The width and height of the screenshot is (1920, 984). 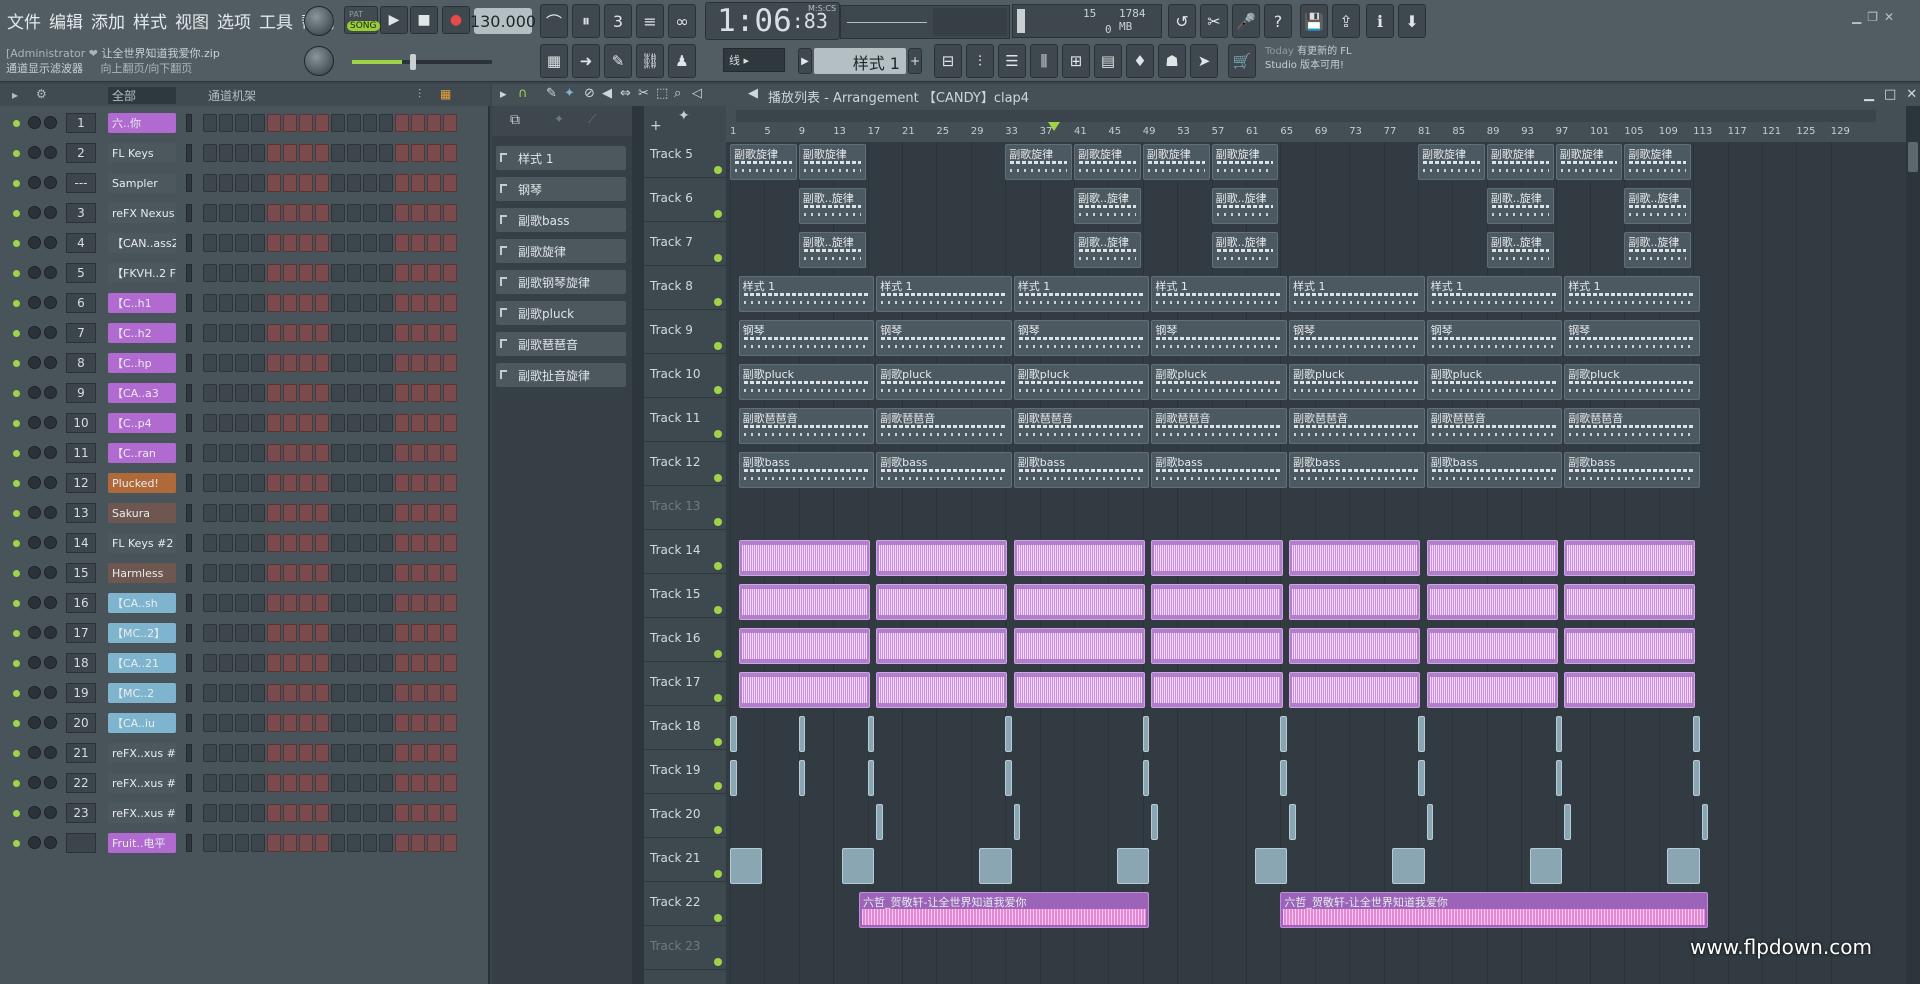 What do you see at coordinates (142, 843) in the screenshot?
I see `channel-name-button: Fruit..电平` at bounding box center [142, 843].